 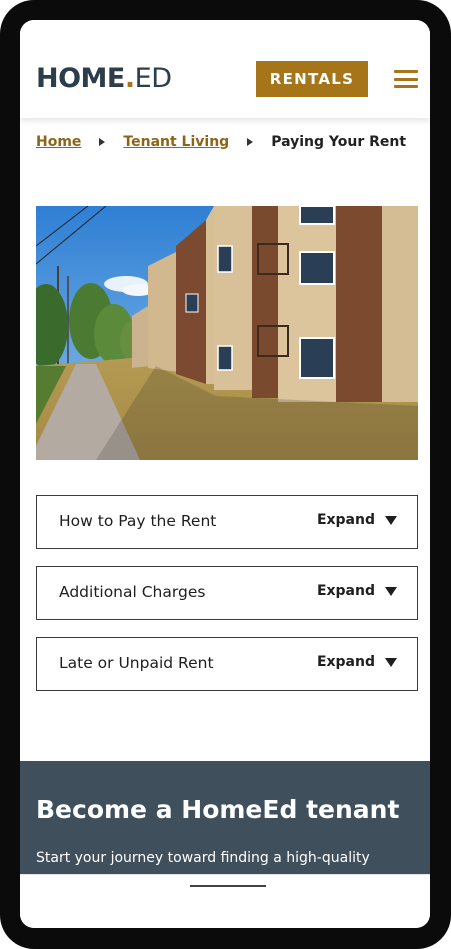 I want to click on breadcrumb-link-home: Home, so click(x=58, y=142).